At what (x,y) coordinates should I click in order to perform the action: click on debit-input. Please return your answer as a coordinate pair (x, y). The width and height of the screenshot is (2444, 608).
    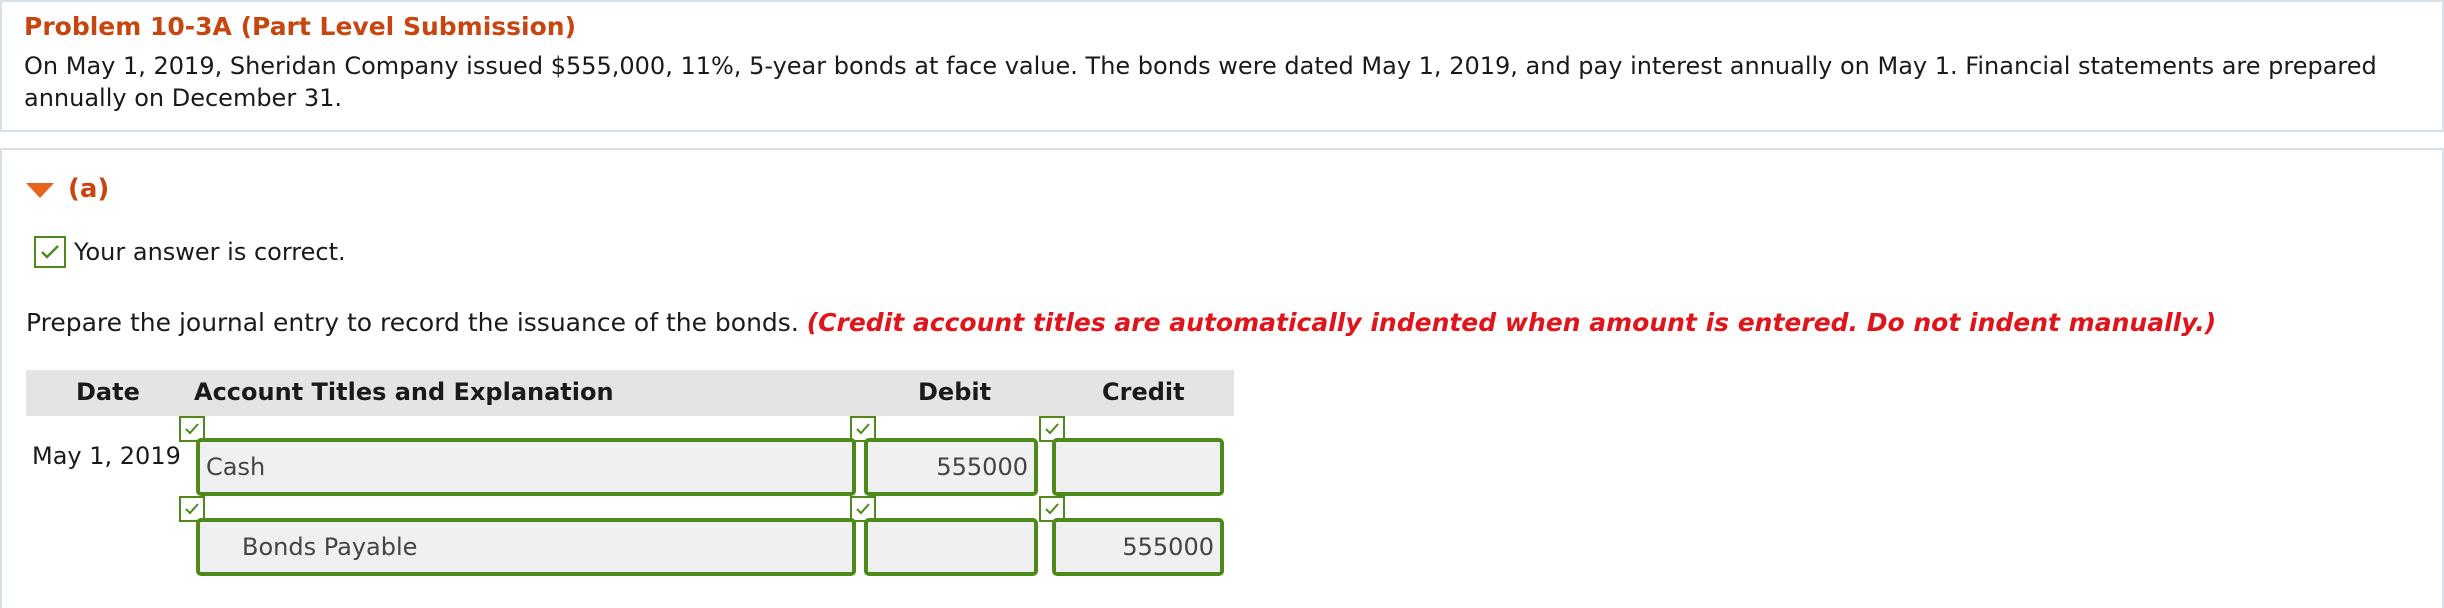
    Looking at the image, I should click on (951, 547).